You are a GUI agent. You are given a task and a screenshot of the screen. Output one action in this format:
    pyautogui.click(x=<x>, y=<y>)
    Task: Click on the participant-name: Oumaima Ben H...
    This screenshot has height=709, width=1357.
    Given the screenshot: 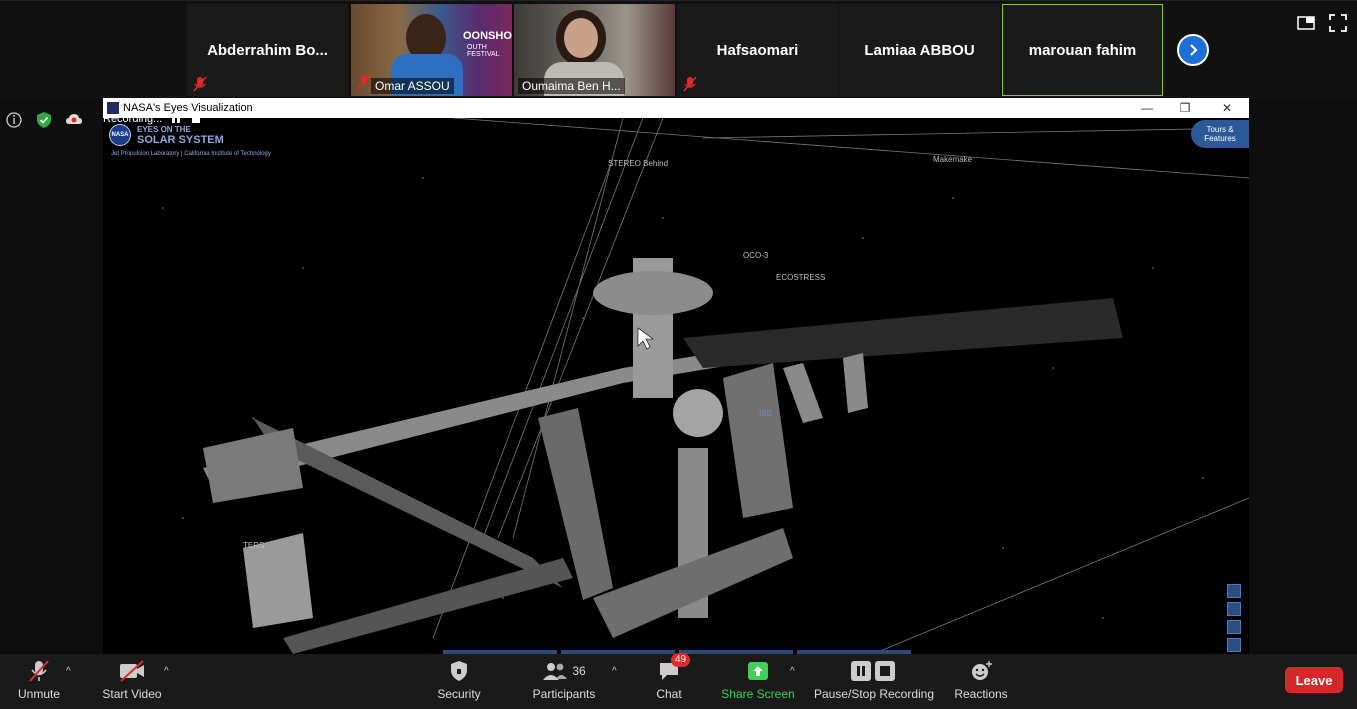 What is the action you would take?
    pyautogui.click(x=571, y=86)
    